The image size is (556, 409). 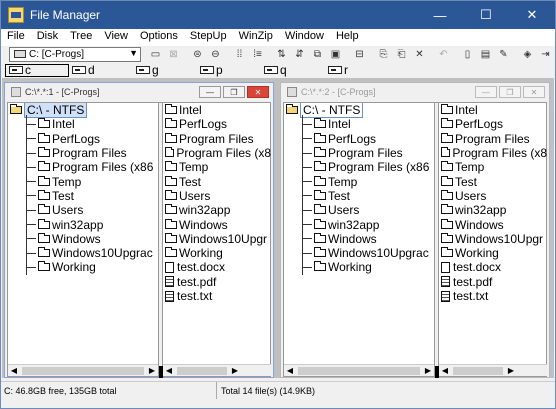 I want to click on disconnect-icon: ⊠, so click(x=173, y=54).